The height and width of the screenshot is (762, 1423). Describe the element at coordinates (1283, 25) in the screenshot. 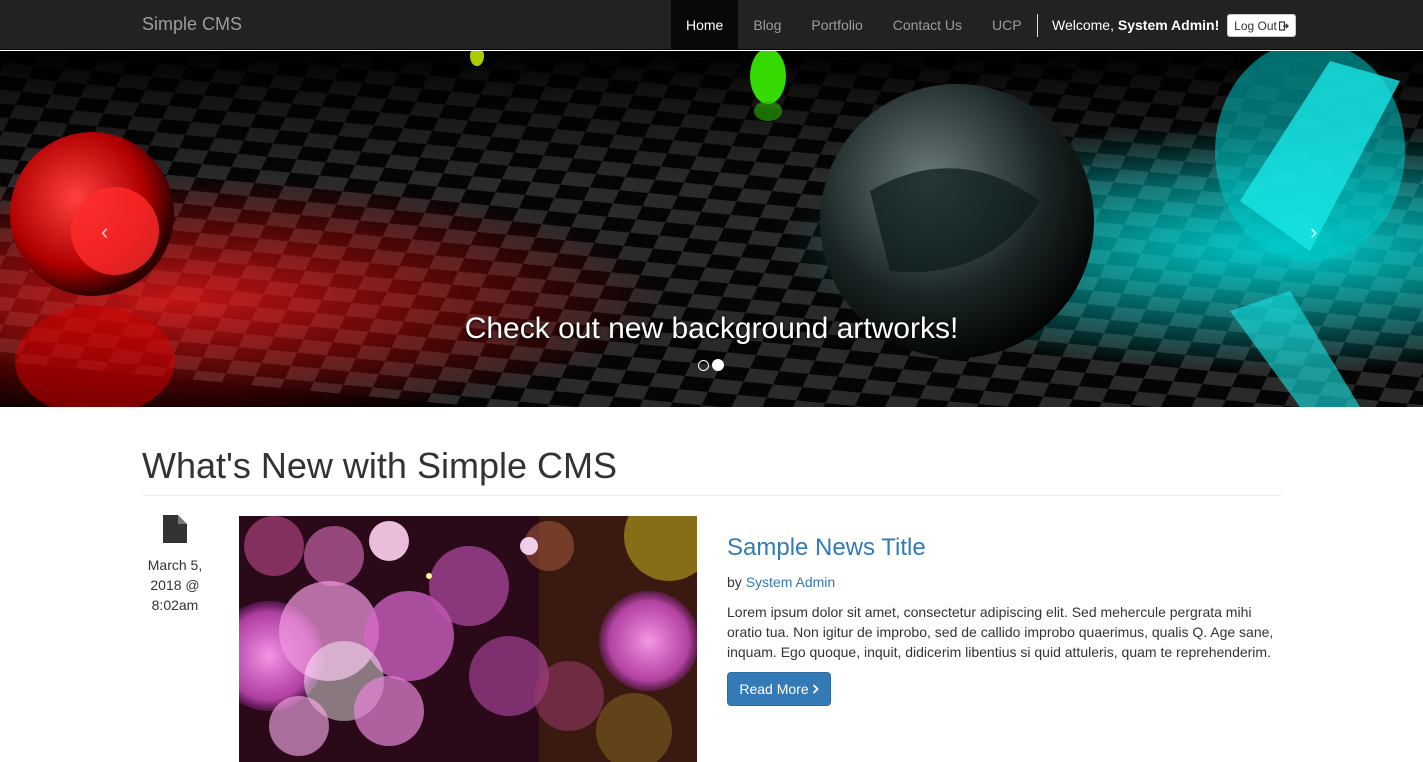

I see `logout-icon` at that location.